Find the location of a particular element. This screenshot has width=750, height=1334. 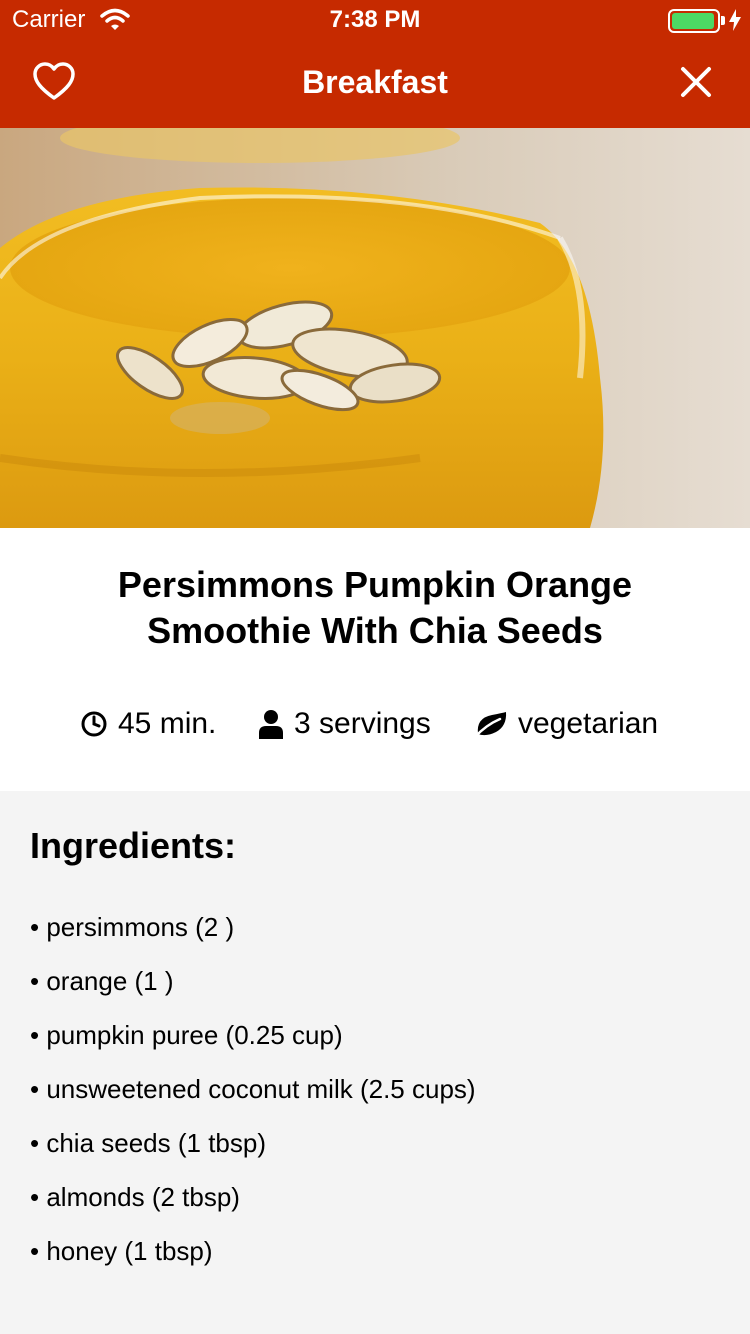

battery-icon is located at coordinates (694, 21).